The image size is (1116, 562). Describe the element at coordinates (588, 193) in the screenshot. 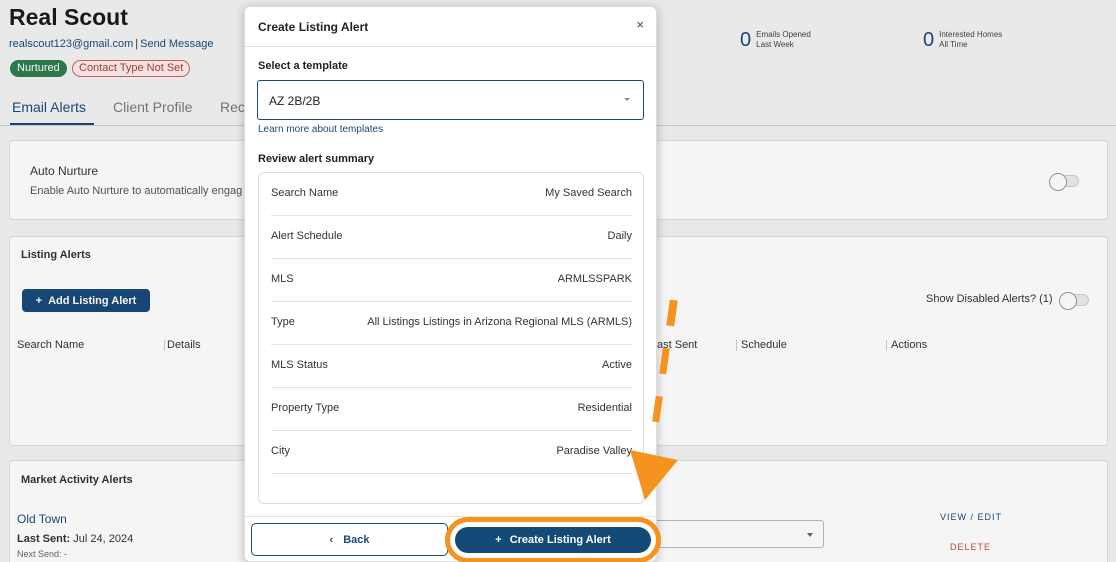

I see `summary-value: My Saved Search` at that location.